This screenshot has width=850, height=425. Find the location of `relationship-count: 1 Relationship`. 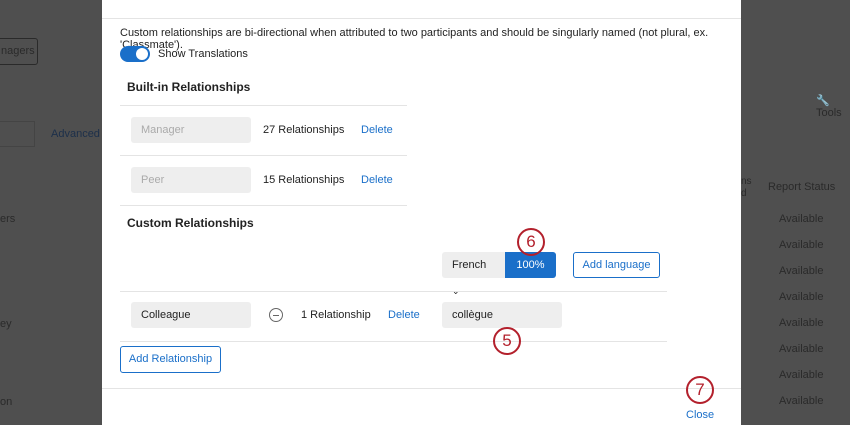

relationship-count: 1 Relationship is located at coordinates (336, 315).